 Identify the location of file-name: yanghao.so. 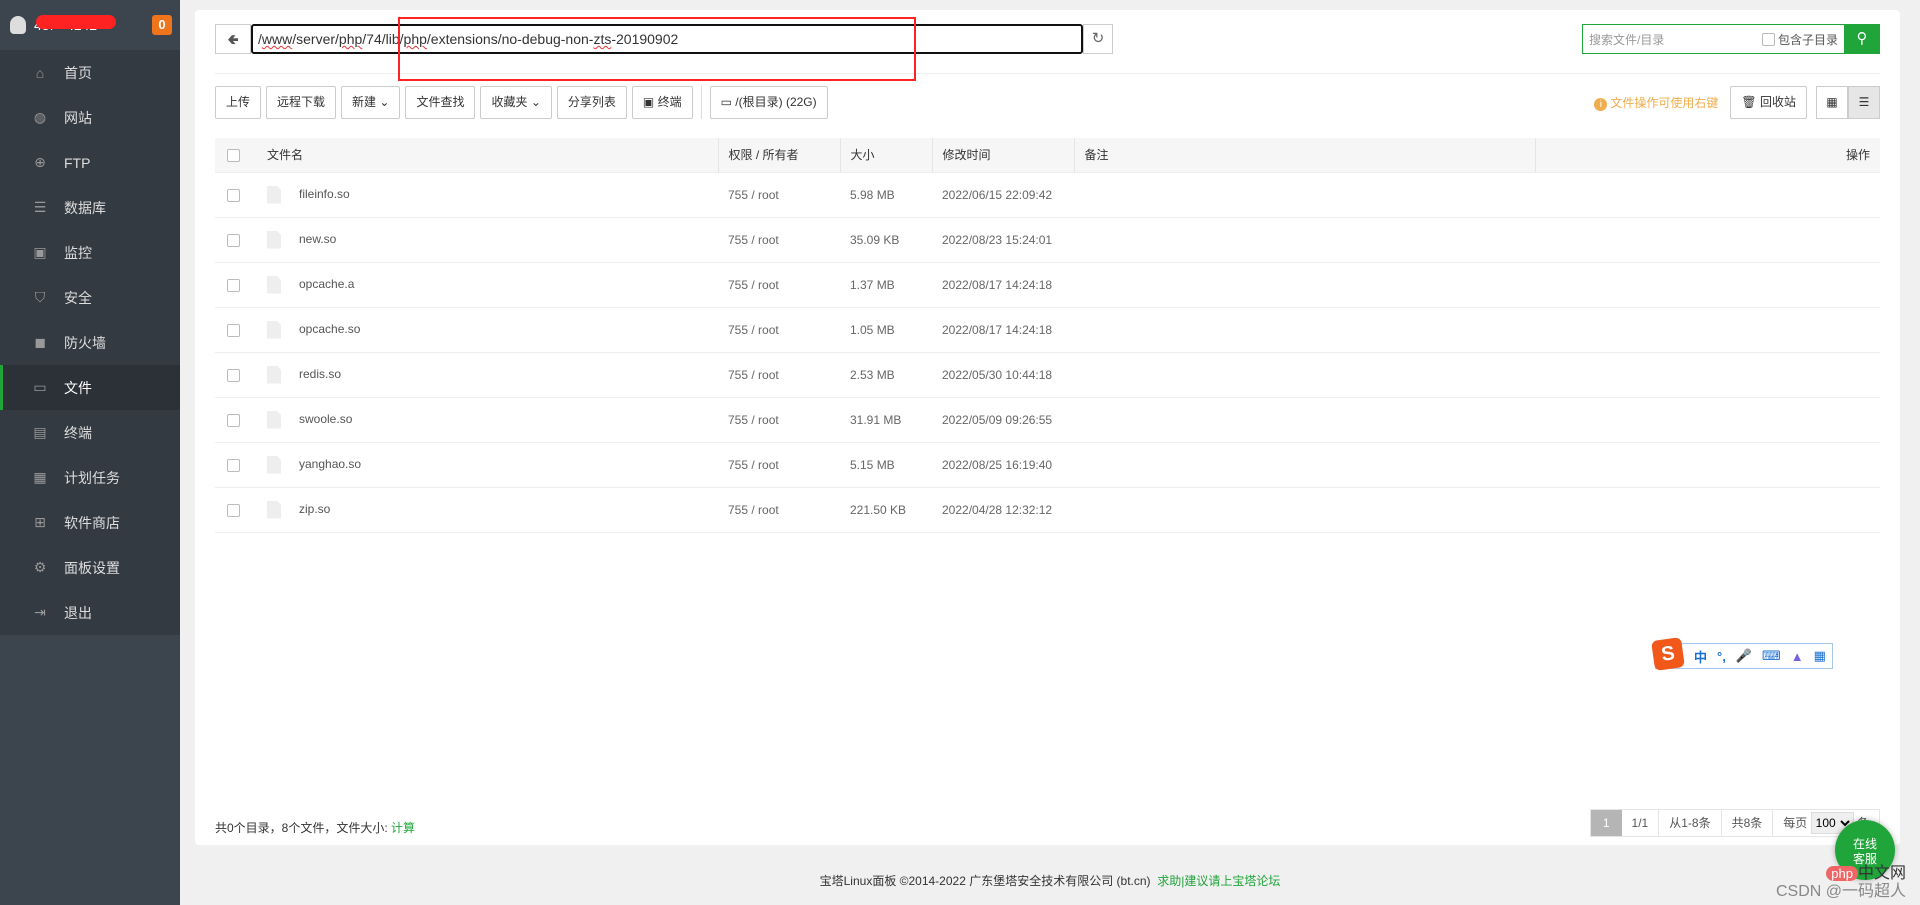
(330, 464).